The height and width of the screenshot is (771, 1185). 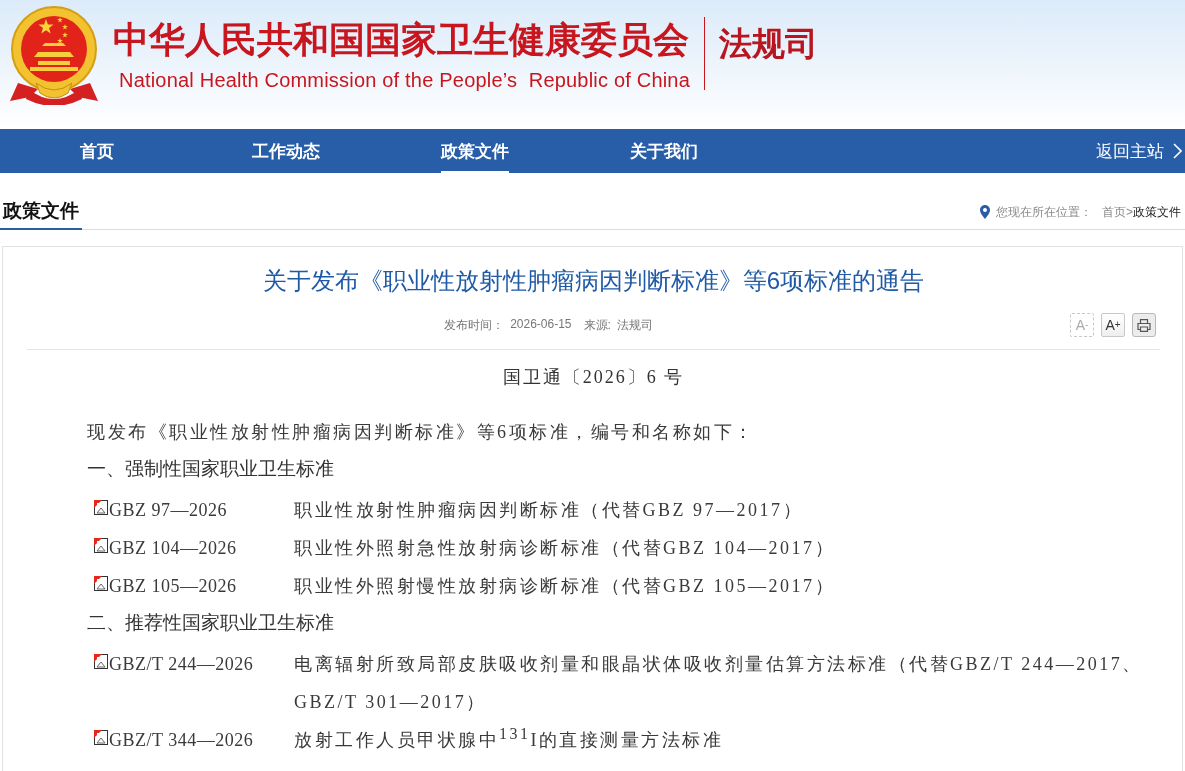 I want to click on site-subtitle: National Health Commission of the People’s Republic of China, so click(x=405, y=80).